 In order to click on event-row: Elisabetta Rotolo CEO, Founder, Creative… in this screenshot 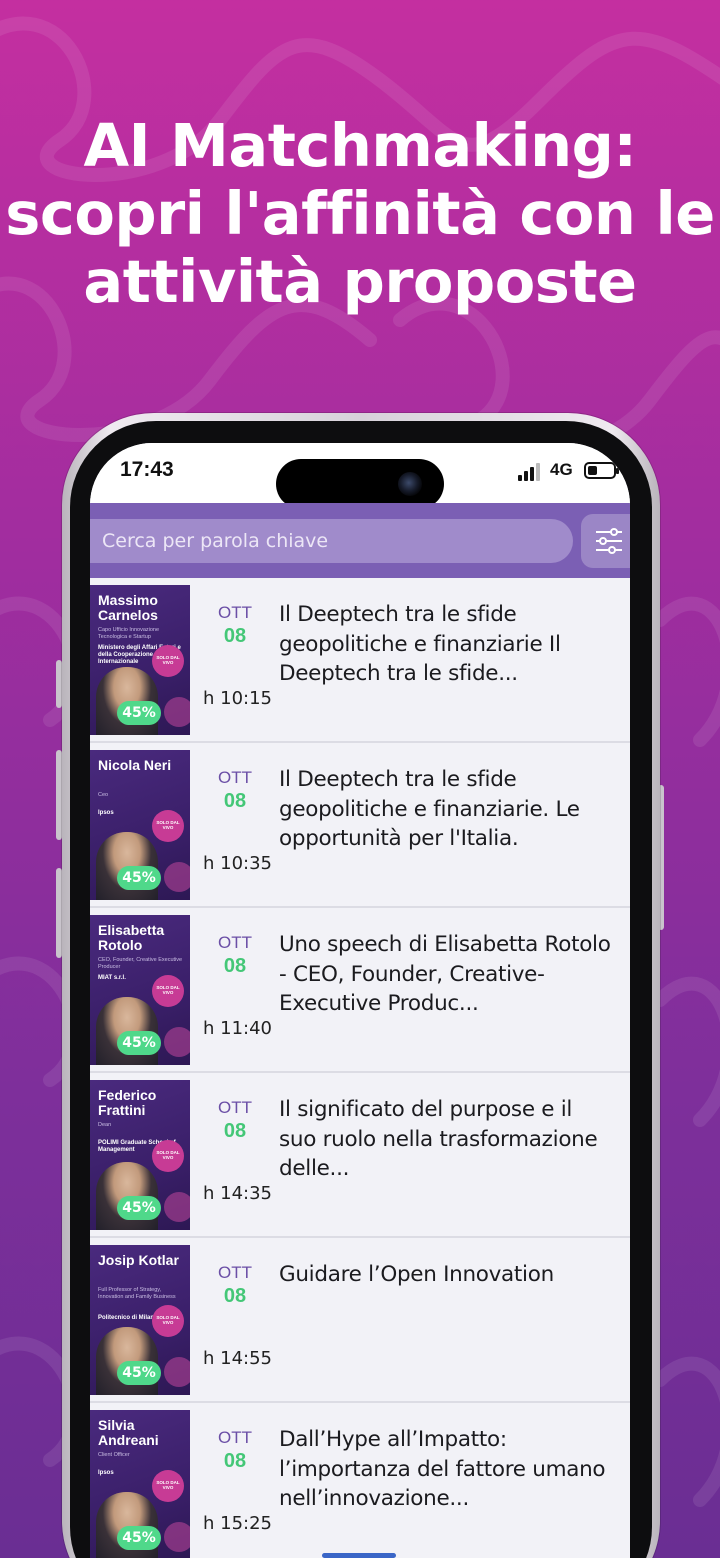, I will do `click(360, 990)`.